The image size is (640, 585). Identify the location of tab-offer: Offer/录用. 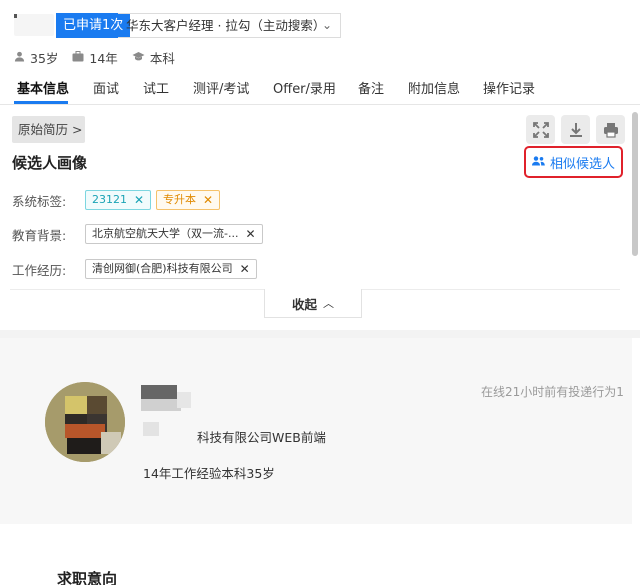
(304, 87).